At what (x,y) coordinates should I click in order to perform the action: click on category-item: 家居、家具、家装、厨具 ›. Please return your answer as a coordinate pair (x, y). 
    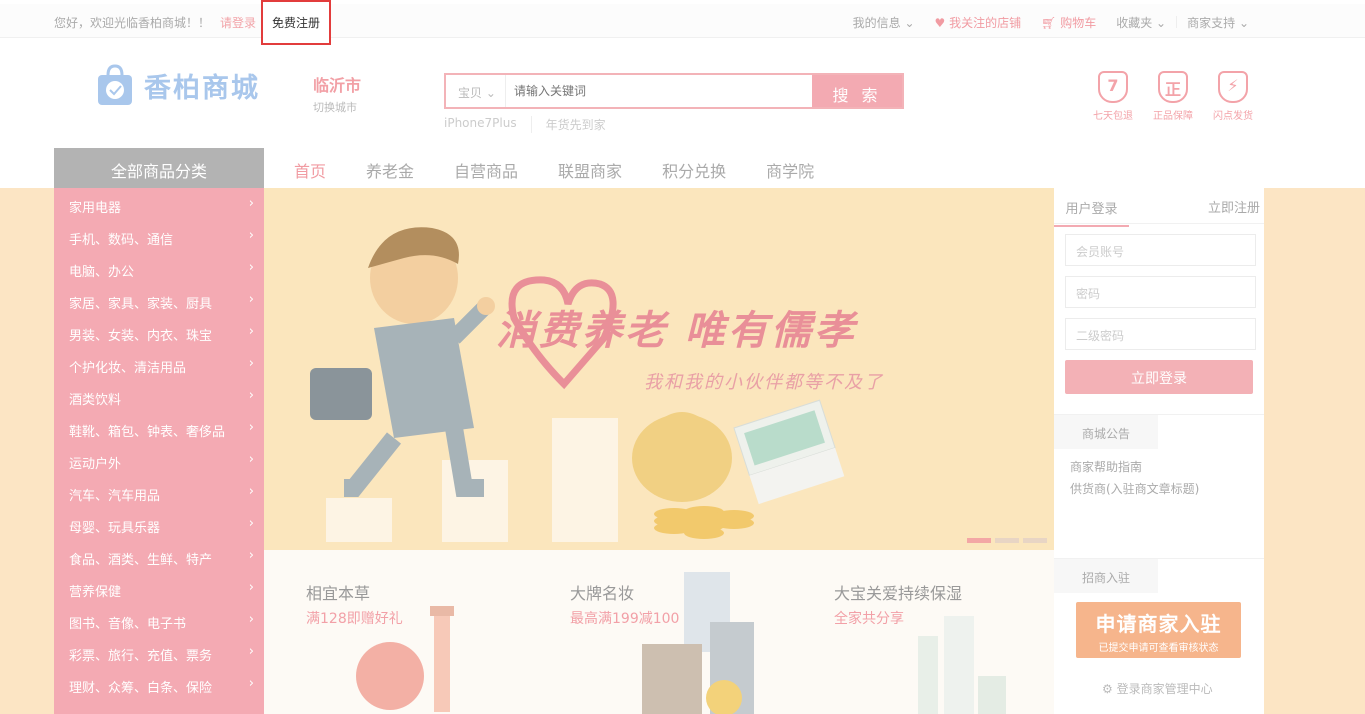
    Looking at the image, I should click on (159, 300).